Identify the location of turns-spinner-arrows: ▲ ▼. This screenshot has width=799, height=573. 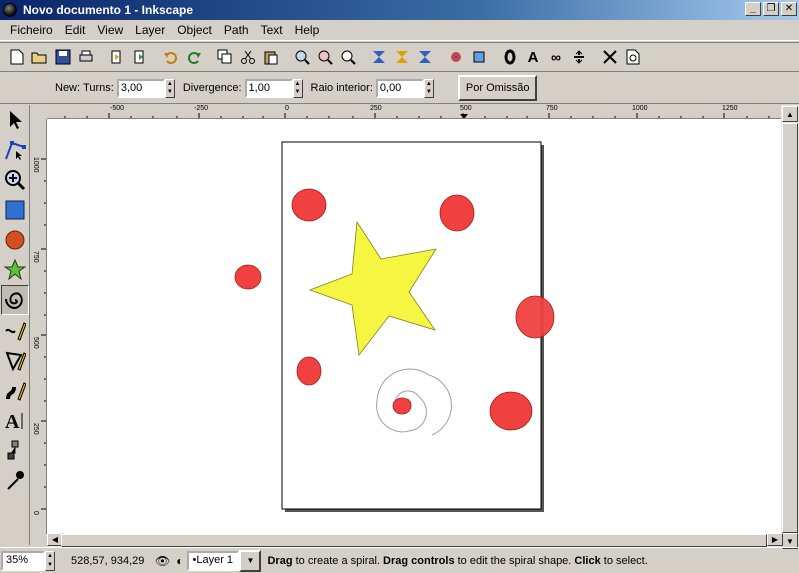
(169, 88).